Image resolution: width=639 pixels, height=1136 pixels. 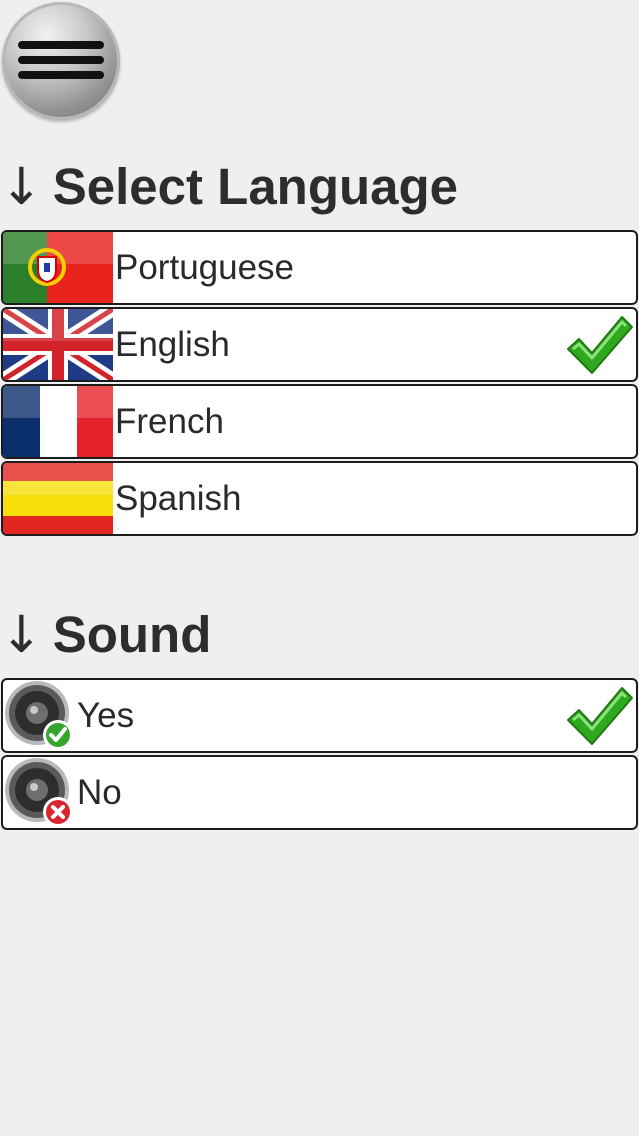 What do you see at coordinates (58, 421) in the screenshot?
I see `france-flag-icon` at bounding box center [58, 421].